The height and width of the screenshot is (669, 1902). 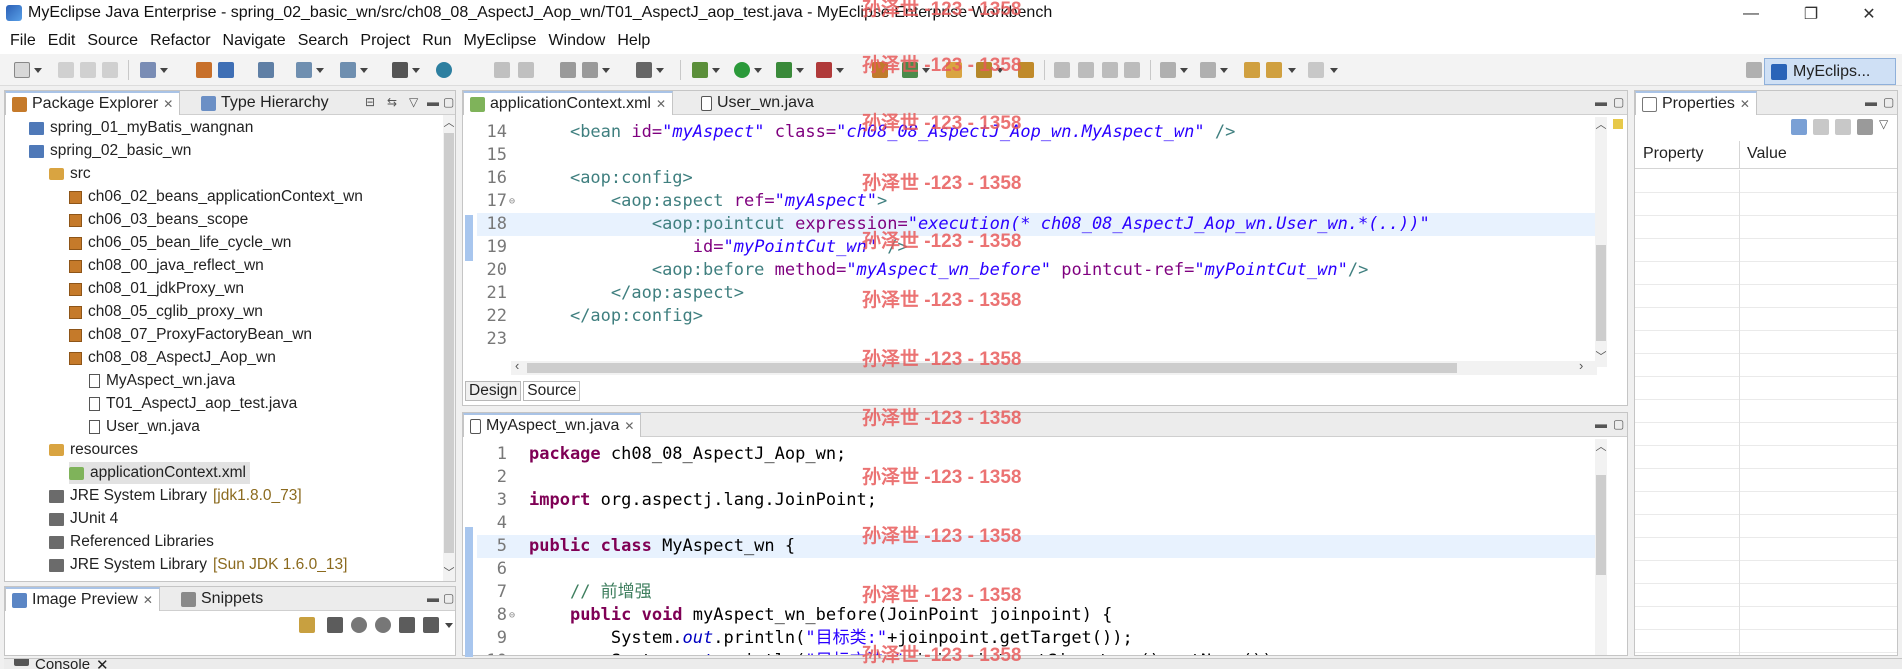 I want to click on show-advanced-icon, so click(x=1821, y=127).